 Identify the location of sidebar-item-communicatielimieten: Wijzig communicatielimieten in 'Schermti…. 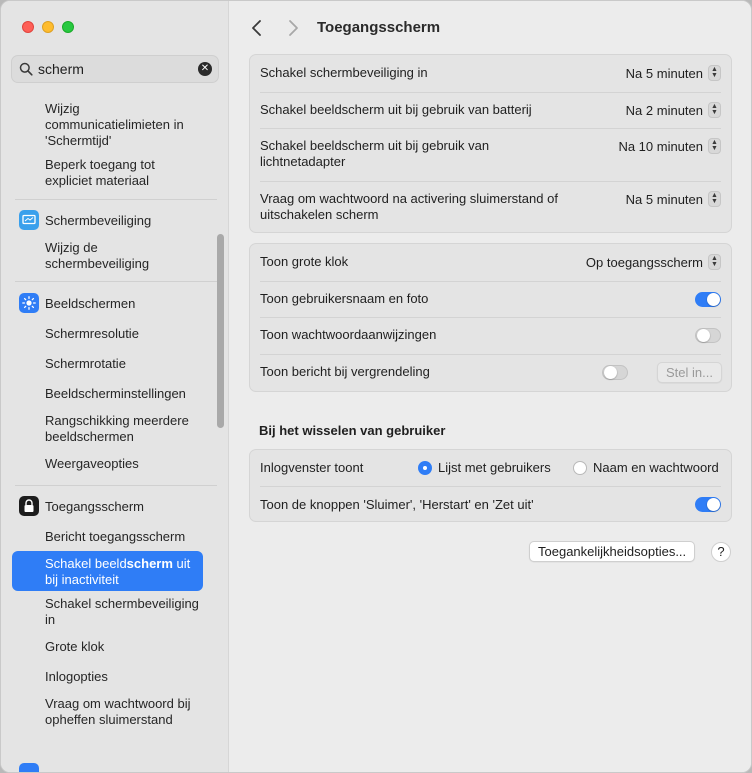
(125, 125).